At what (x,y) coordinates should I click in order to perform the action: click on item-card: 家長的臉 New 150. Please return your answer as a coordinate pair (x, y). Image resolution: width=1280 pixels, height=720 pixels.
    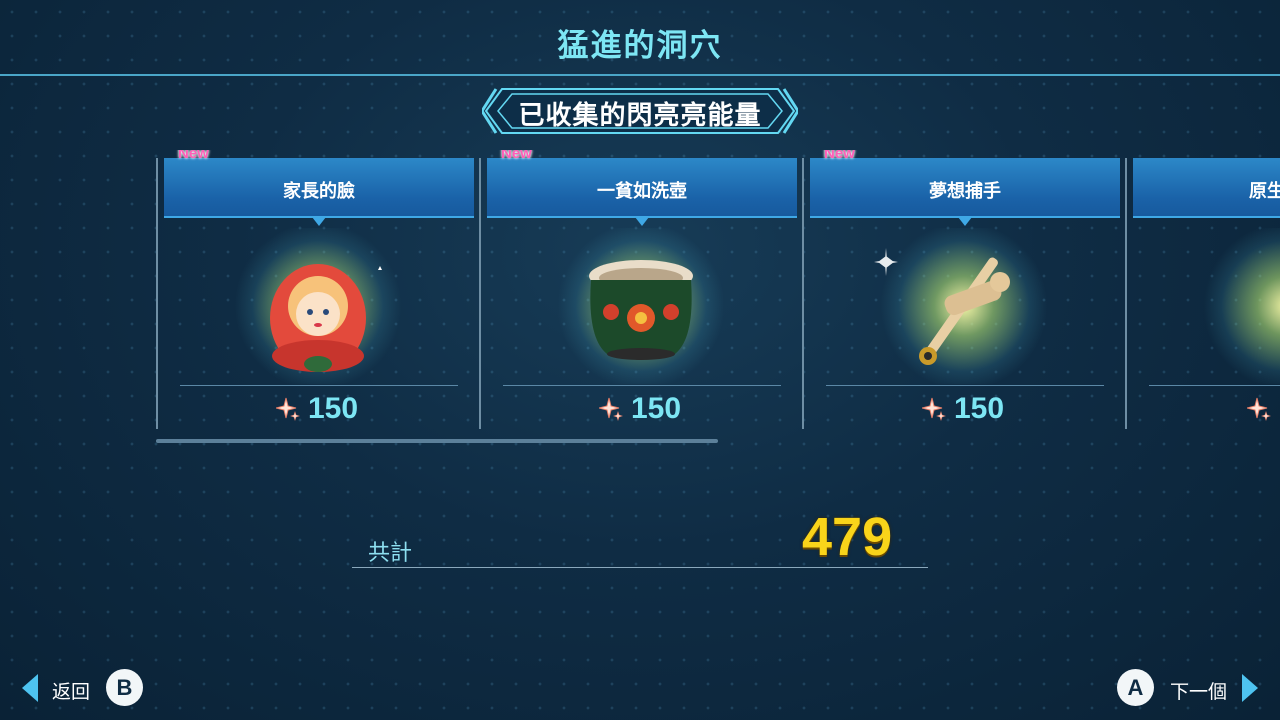
    Looking at the image, I should click on (317, 289).